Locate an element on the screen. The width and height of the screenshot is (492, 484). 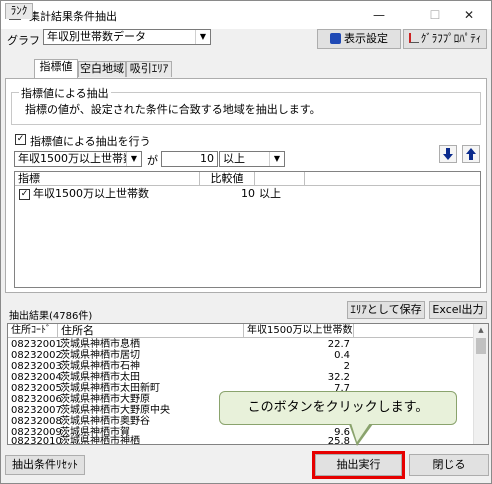
indicator-select-value: 年収1500万以上世帯数 is located at coordinates (76, 158).